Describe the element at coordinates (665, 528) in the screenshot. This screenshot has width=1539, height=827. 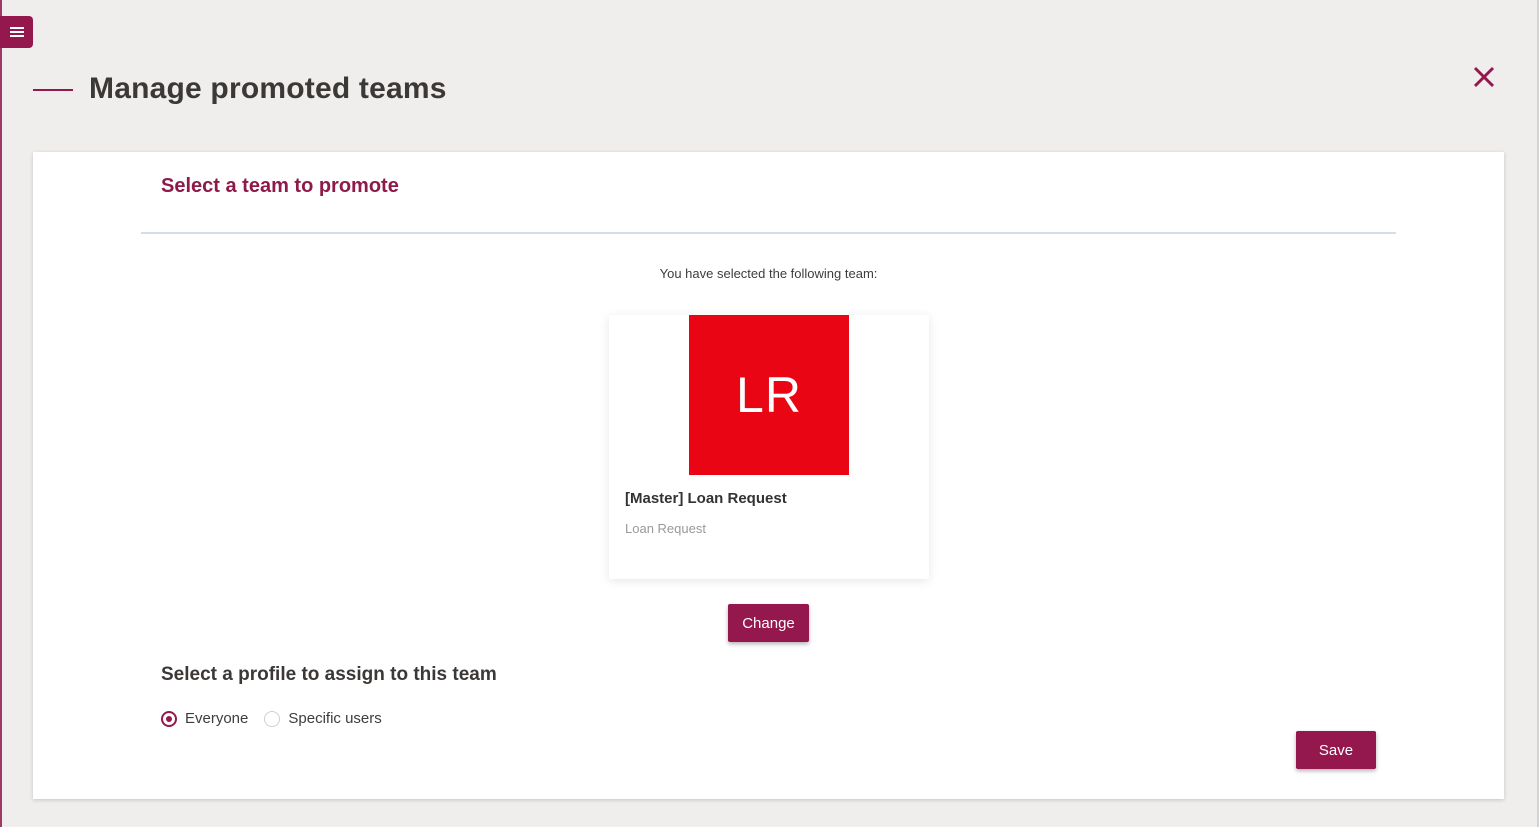
I see `team-subtitle: Loan Request` at that location.